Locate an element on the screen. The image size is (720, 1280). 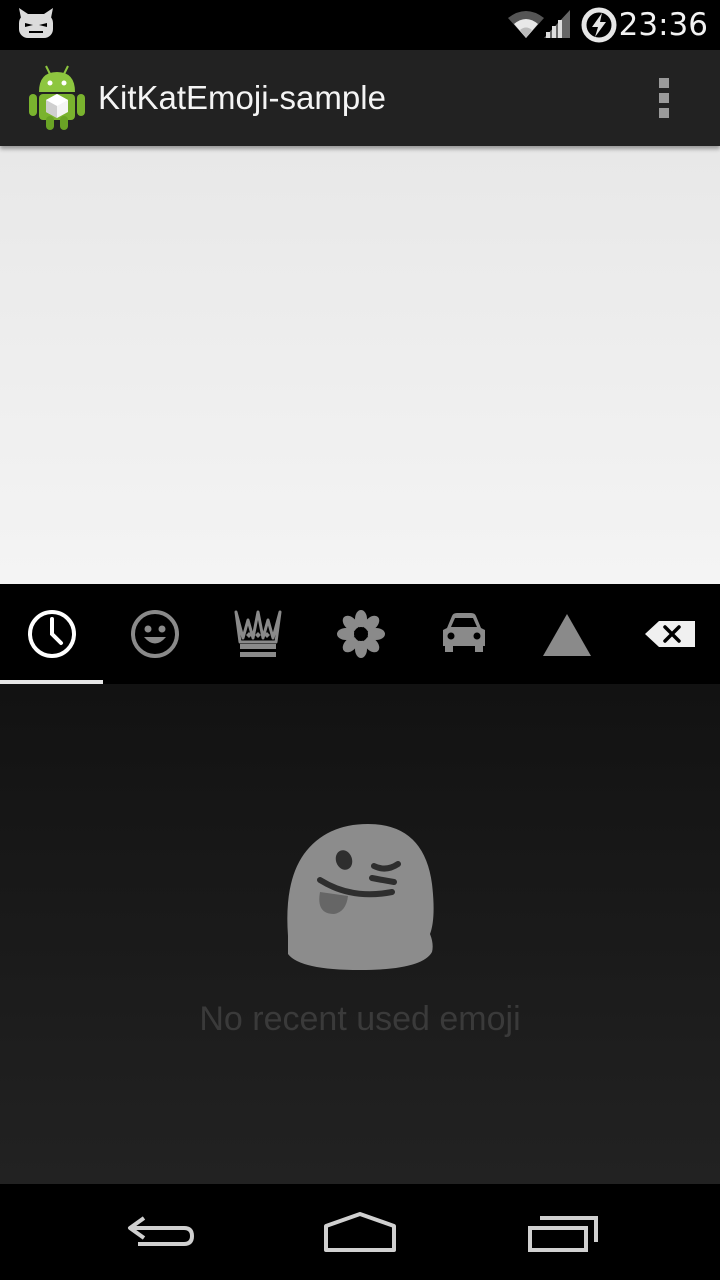
signal-icon is located at coordinates (557, 24).